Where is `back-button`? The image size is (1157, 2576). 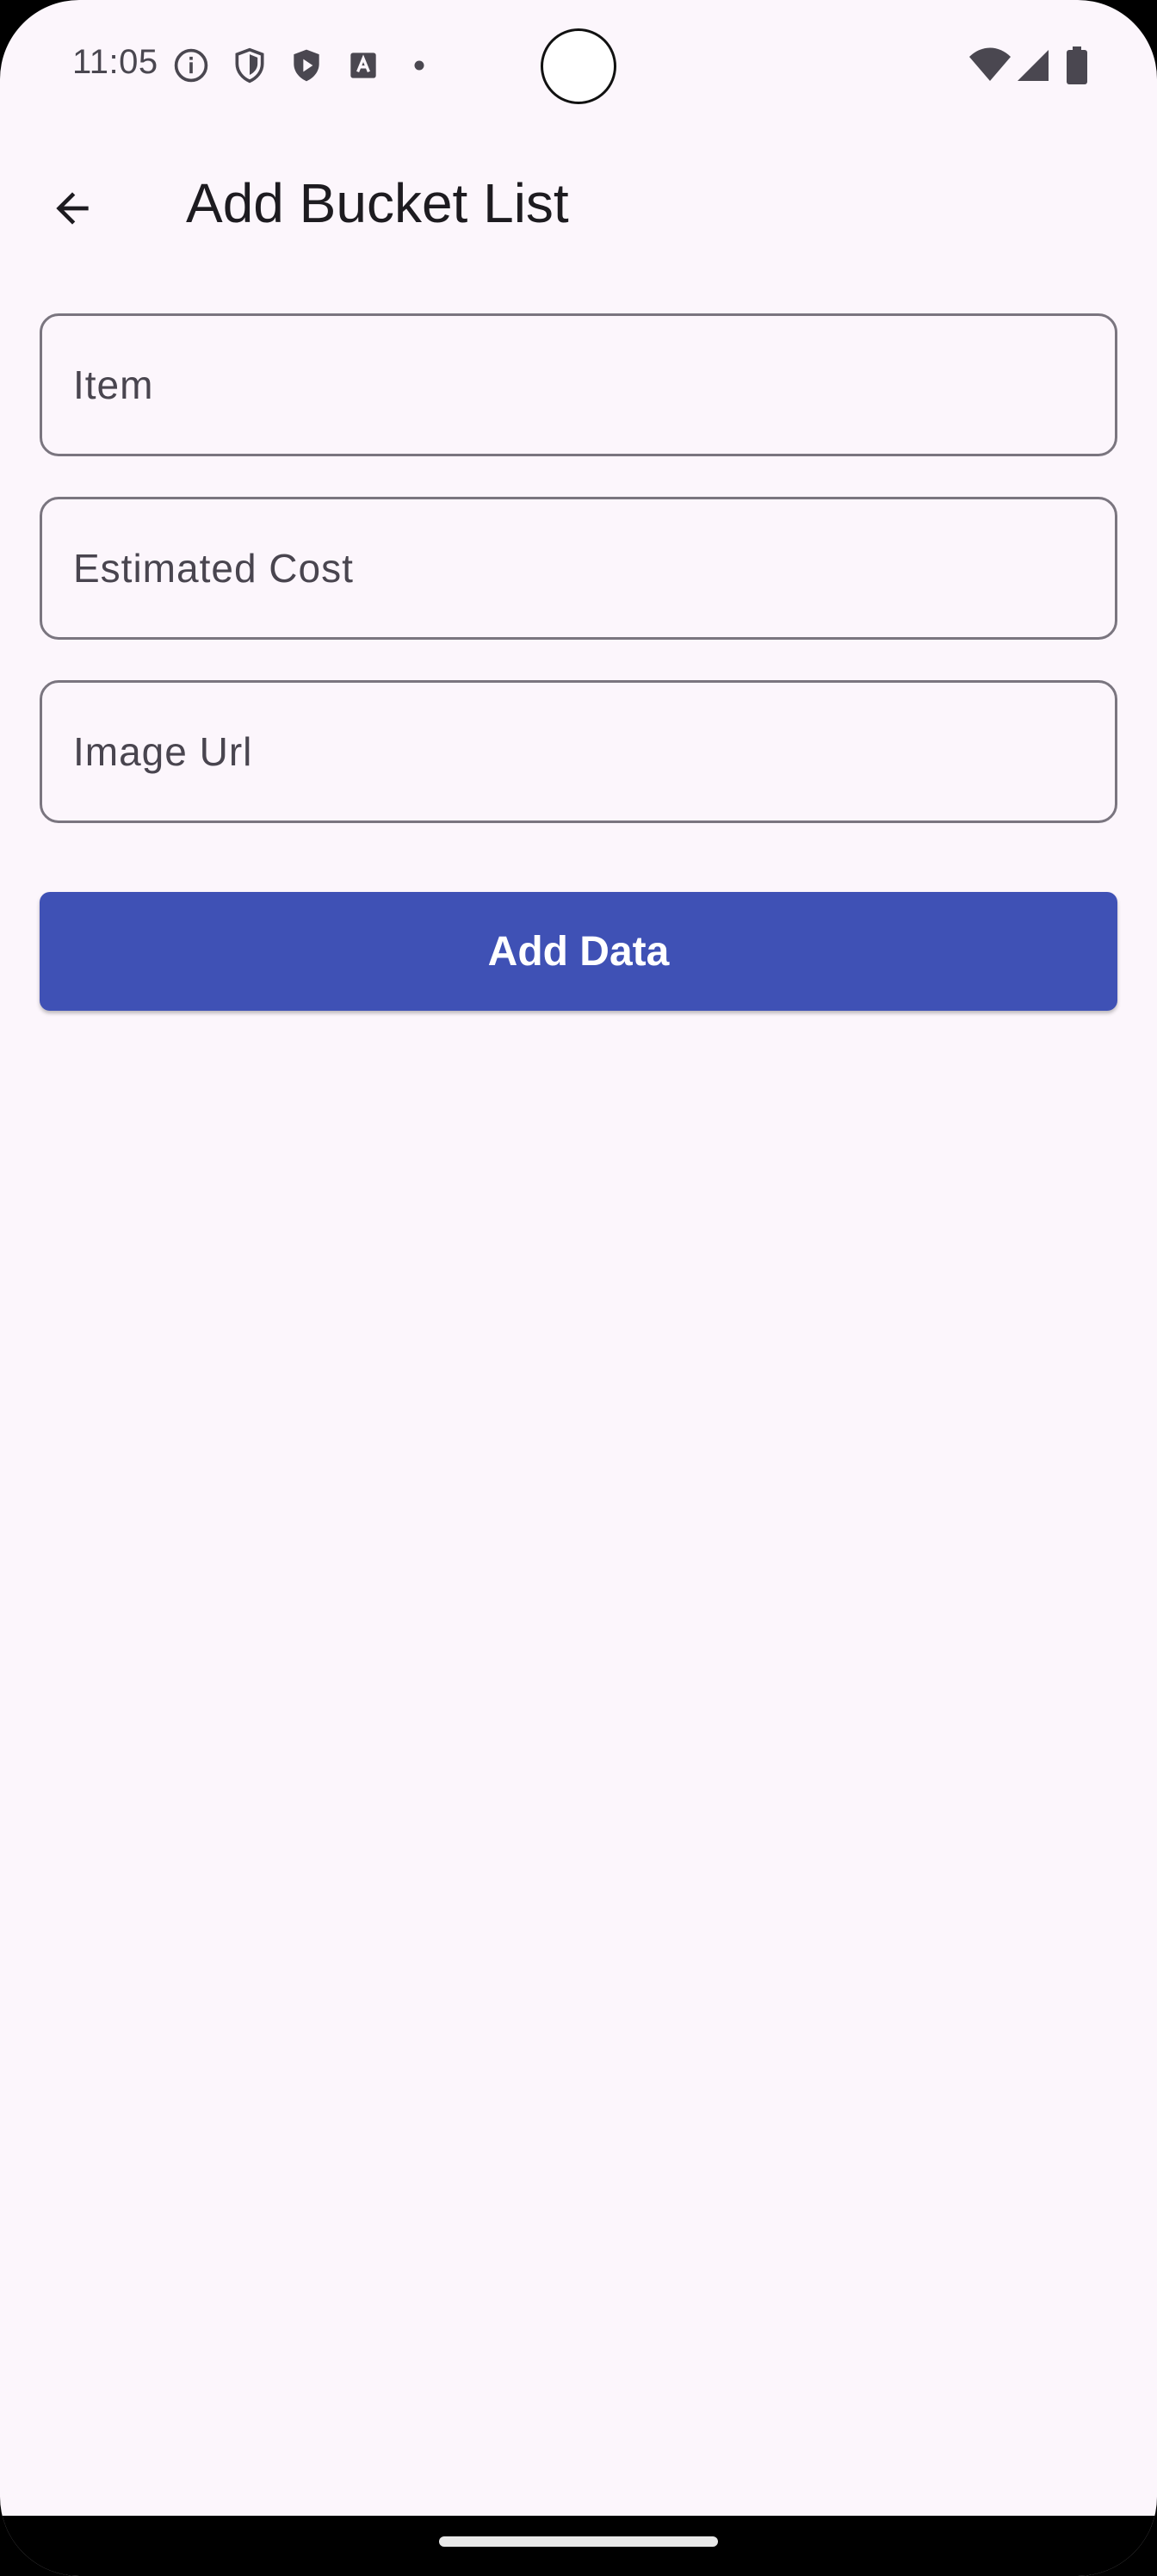 back-button is located at coordinates (72, 208).